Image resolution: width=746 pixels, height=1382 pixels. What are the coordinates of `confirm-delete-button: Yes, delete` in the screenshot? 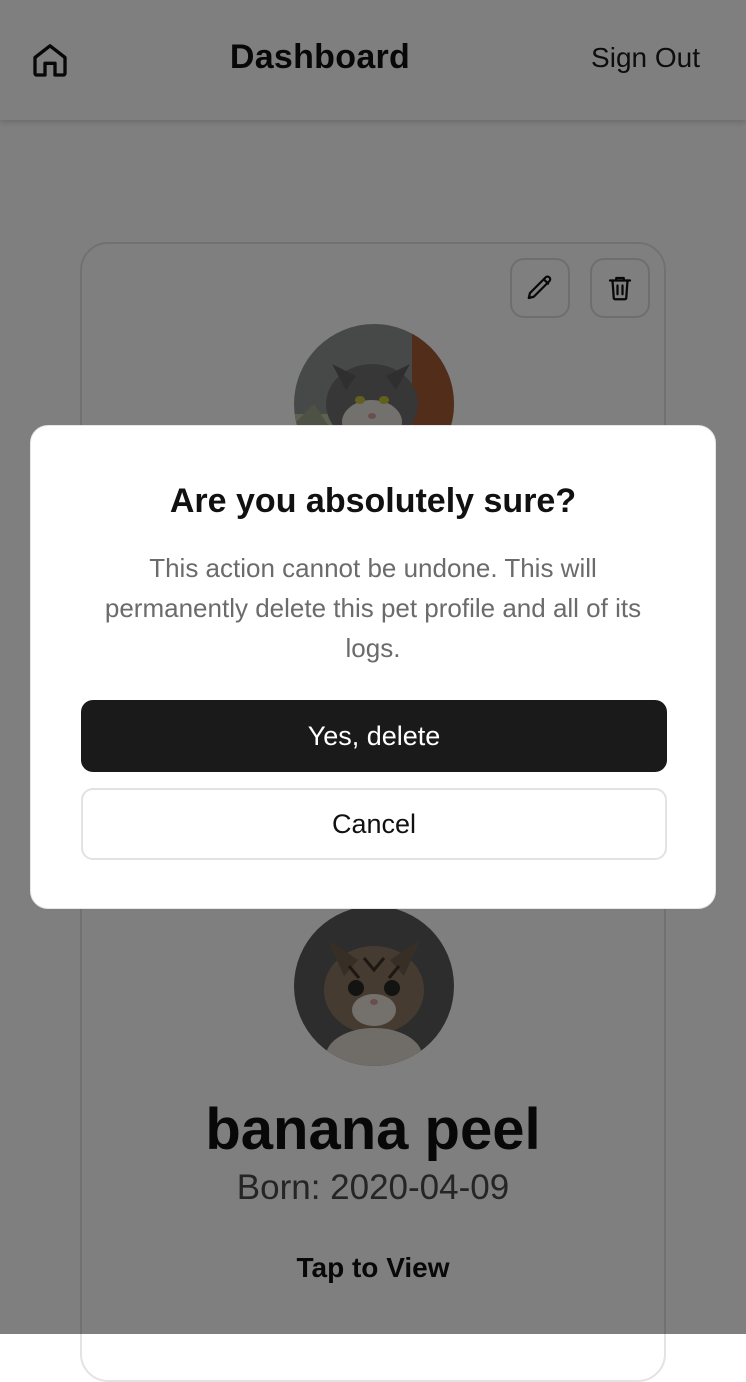 It's located at (374, 736).